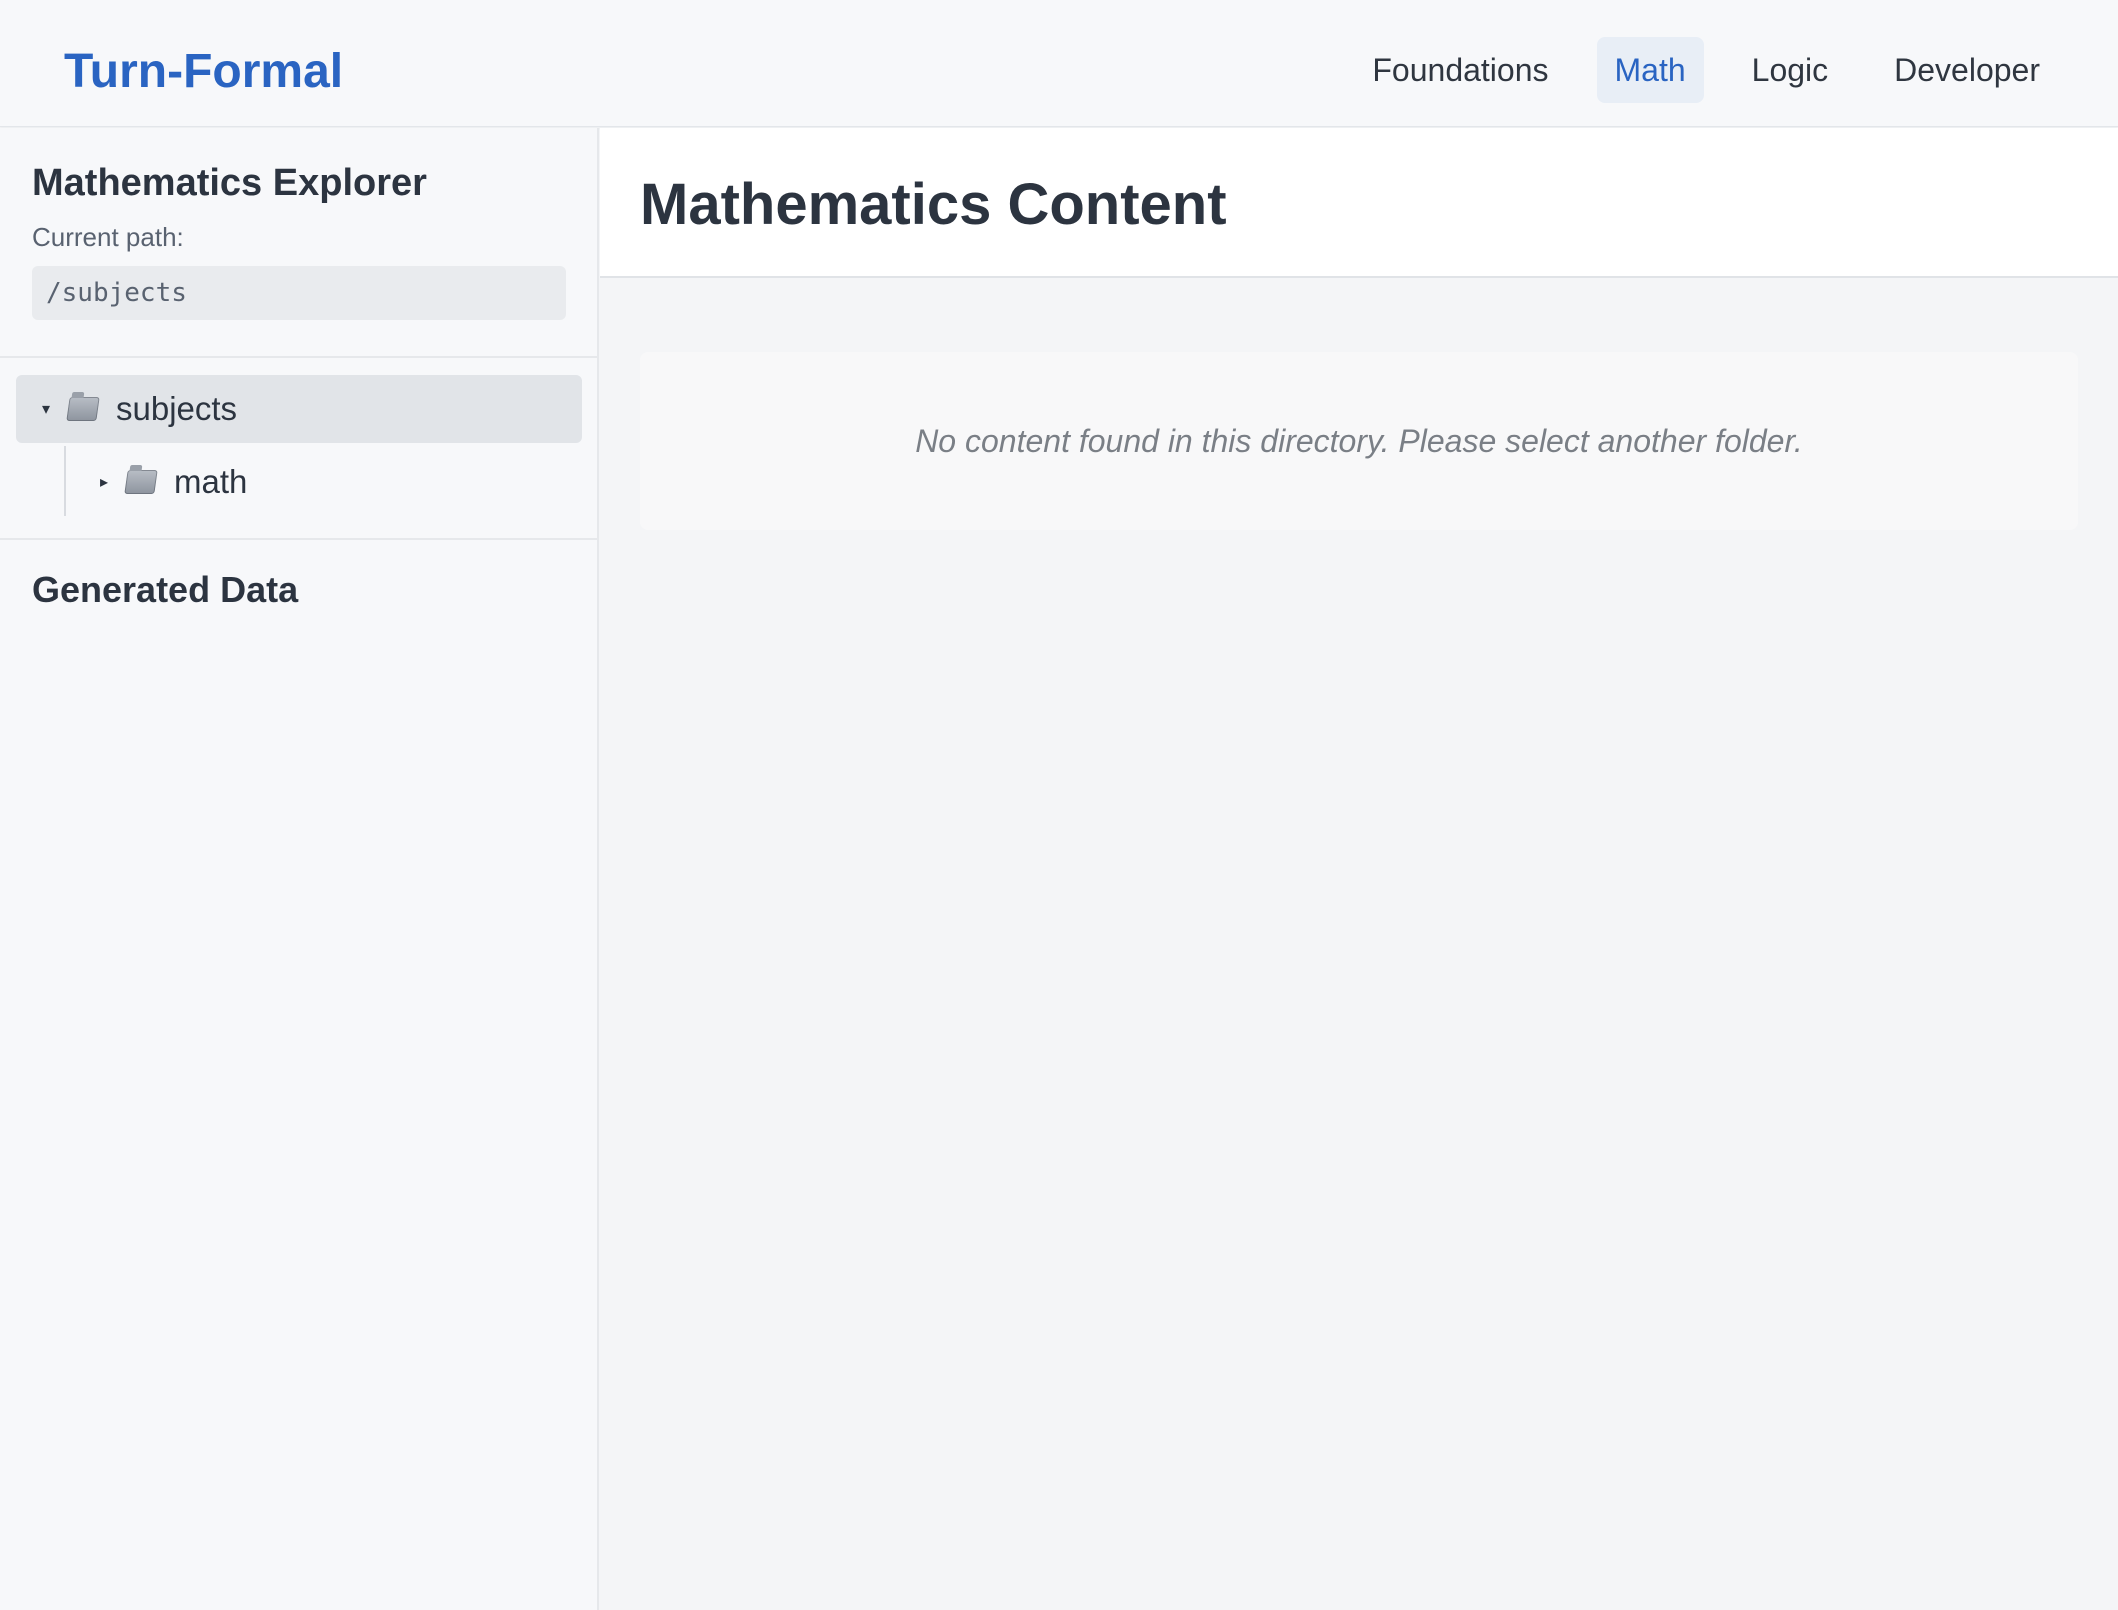  Describe the element at coordinates (1650, 70) in the screenshot. I see `nav-math: Math` at that location.